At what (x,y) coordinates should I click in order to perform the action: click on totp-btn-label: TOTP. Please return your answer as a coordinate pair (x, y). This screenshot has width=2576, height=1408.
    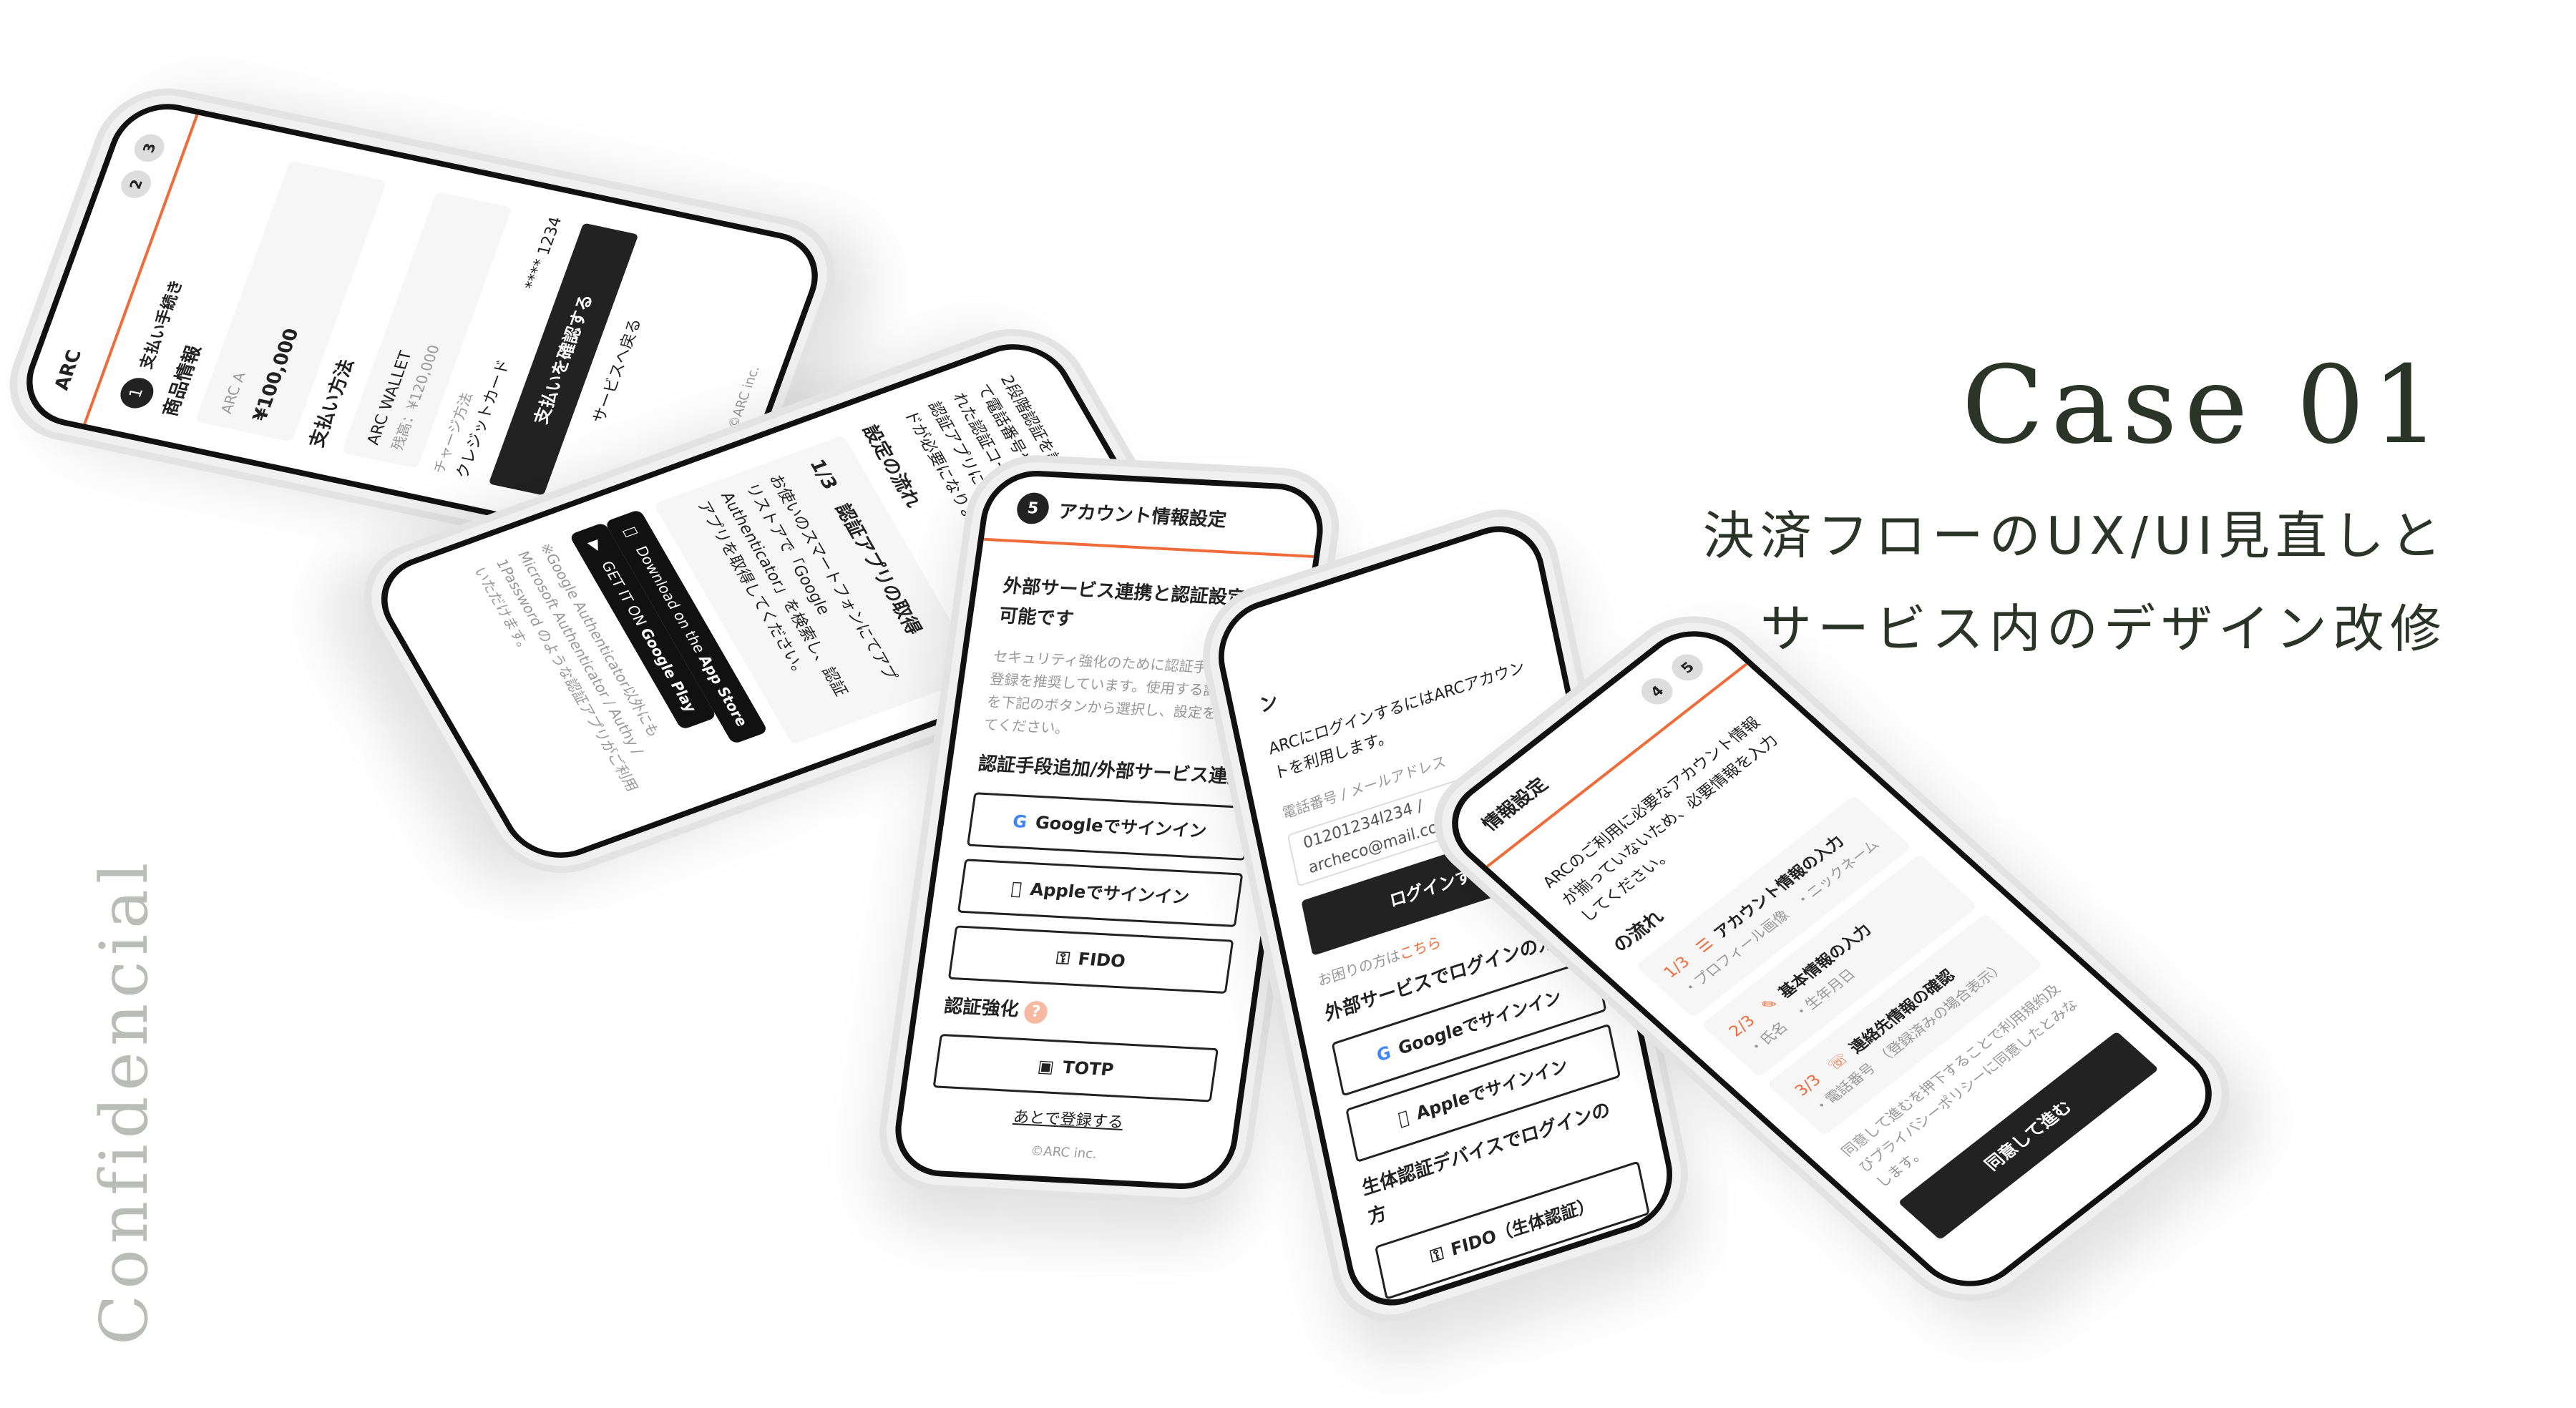
    Looking at the image, I should click on (1088, 1068).